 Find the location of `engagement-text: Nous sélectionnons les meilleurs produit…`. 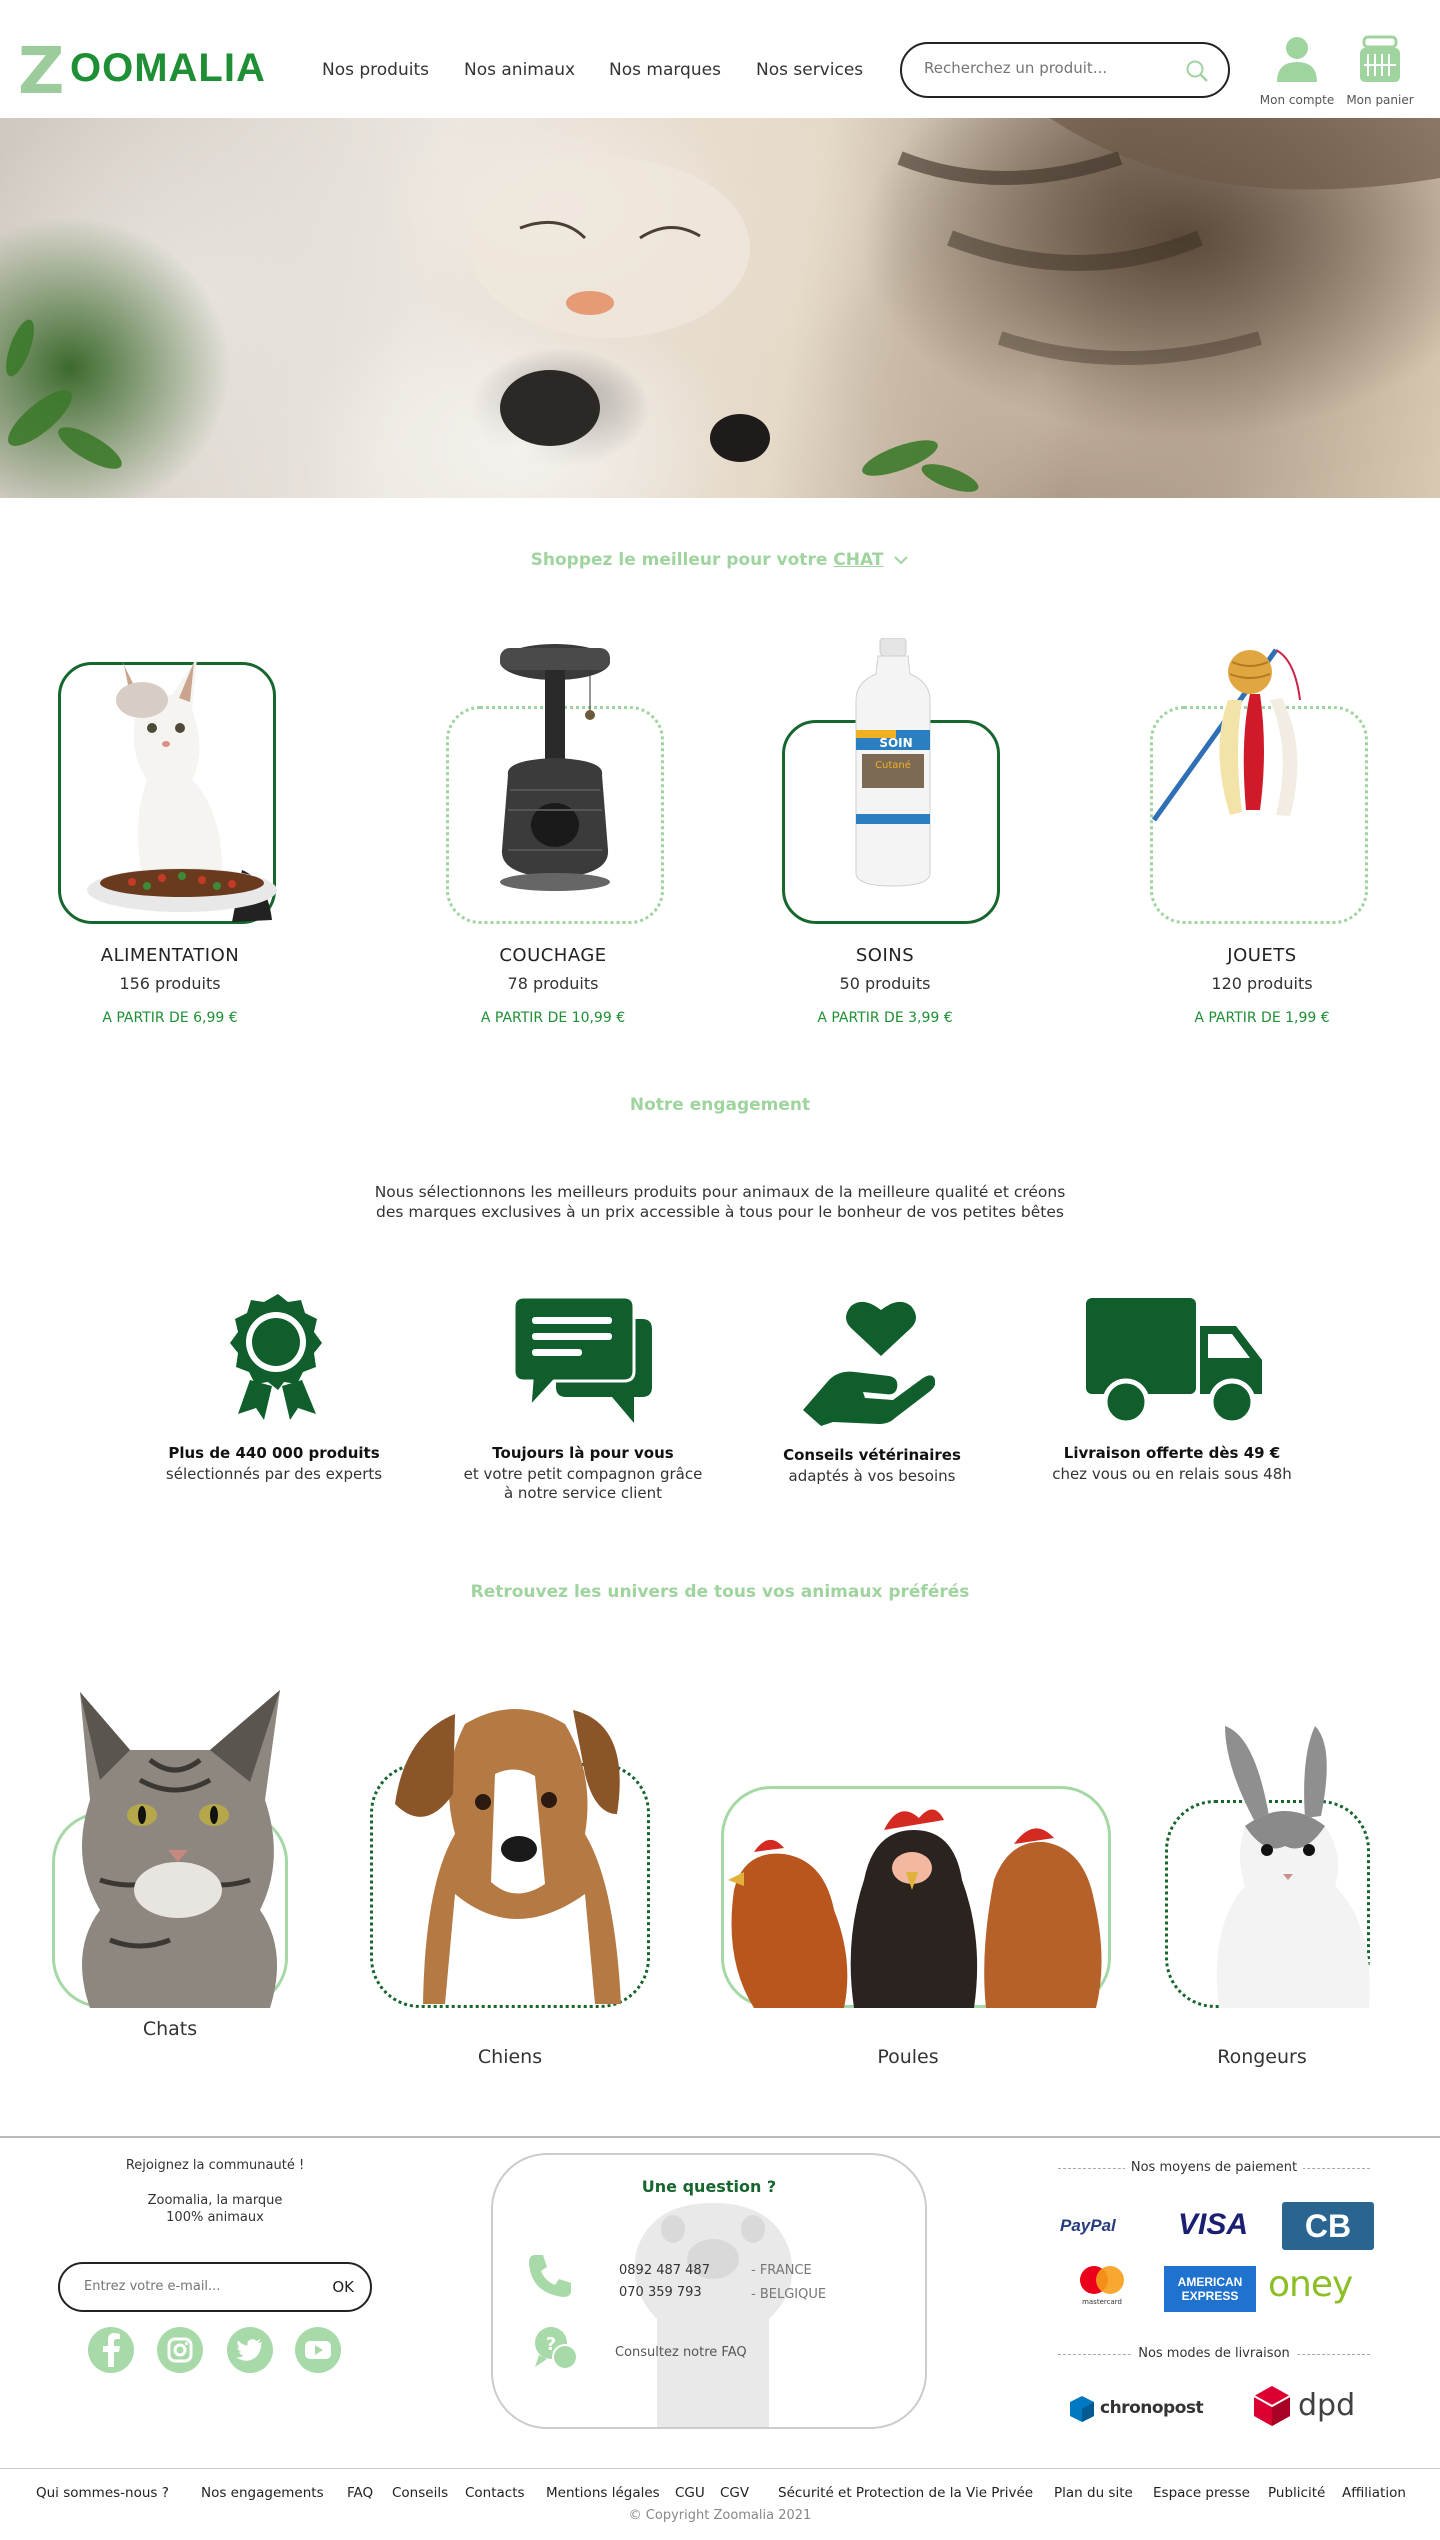

engagement-text: Nous sélectionnons les meilleurs produit… is located at coordinates (720, 1202).